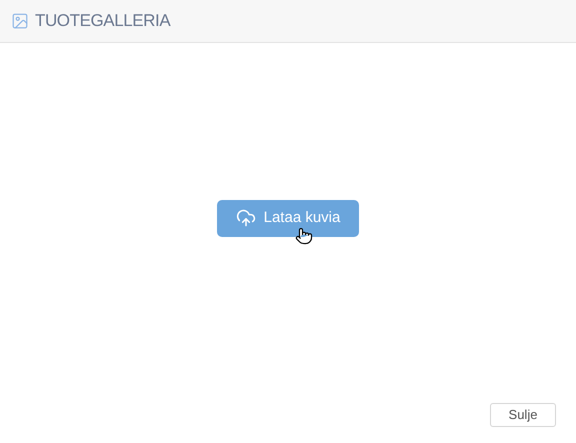  Describe the element at coordinates (102, 21) in the screenshot. I see `header-title: TUOTEGALLERIA` at that location.